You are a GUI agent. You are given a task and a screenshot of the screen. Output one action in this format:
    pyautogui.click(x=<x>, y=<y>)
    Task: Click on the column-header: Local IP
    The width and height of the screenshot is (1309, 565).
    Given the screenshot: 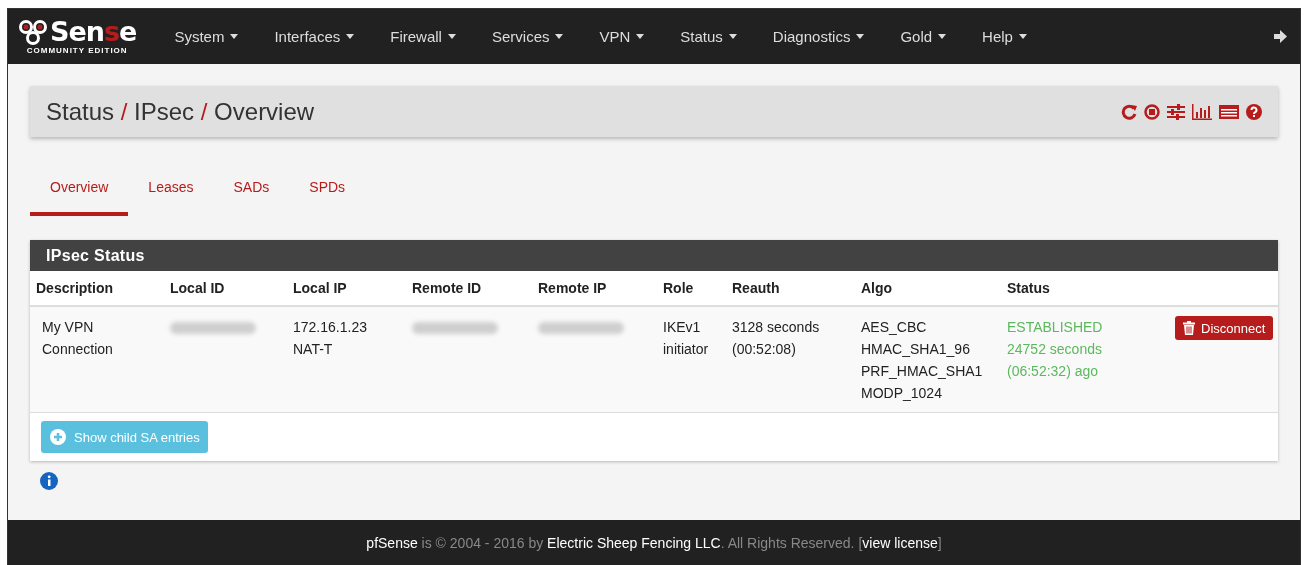 What is the action you would take?
    pyautogui.click(x=320, y=288)
    